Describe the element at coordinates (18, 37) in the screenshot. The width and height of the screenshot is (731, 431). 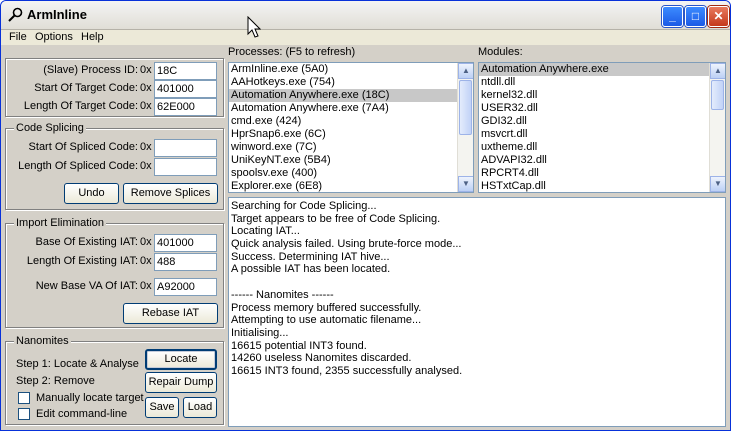
I see `menu-file: File` at that location.